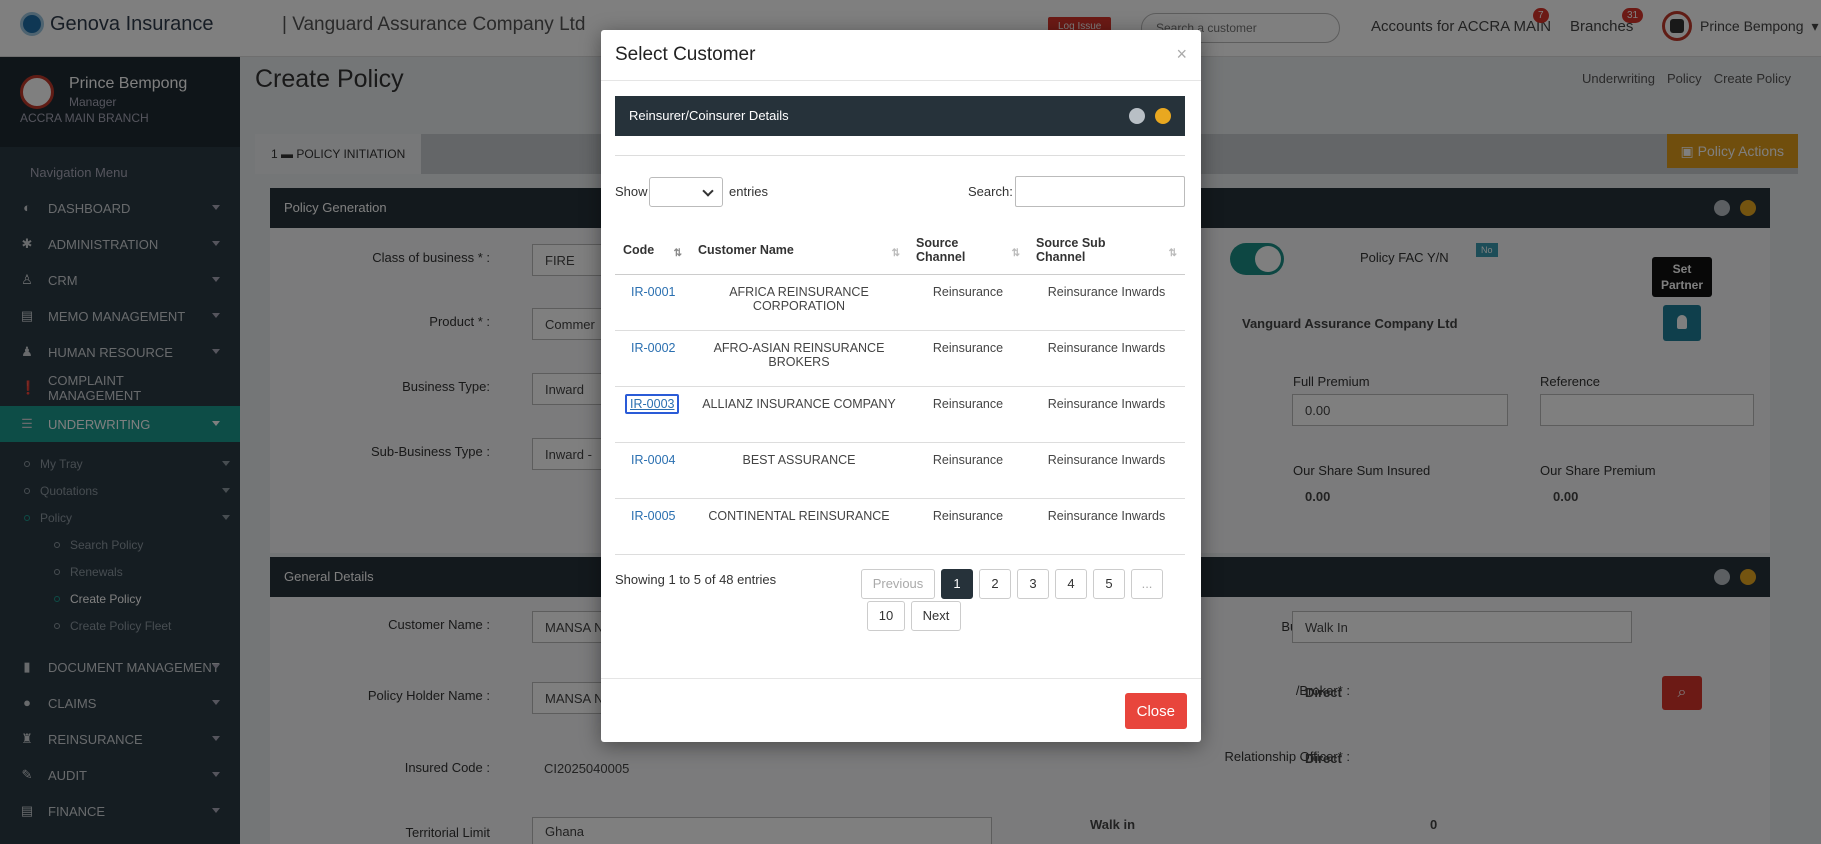  What do you see at coordinates (652, 403) in the screenshot?
I see `customer-code-link: IR-0003` at bounding box center [652, 403].